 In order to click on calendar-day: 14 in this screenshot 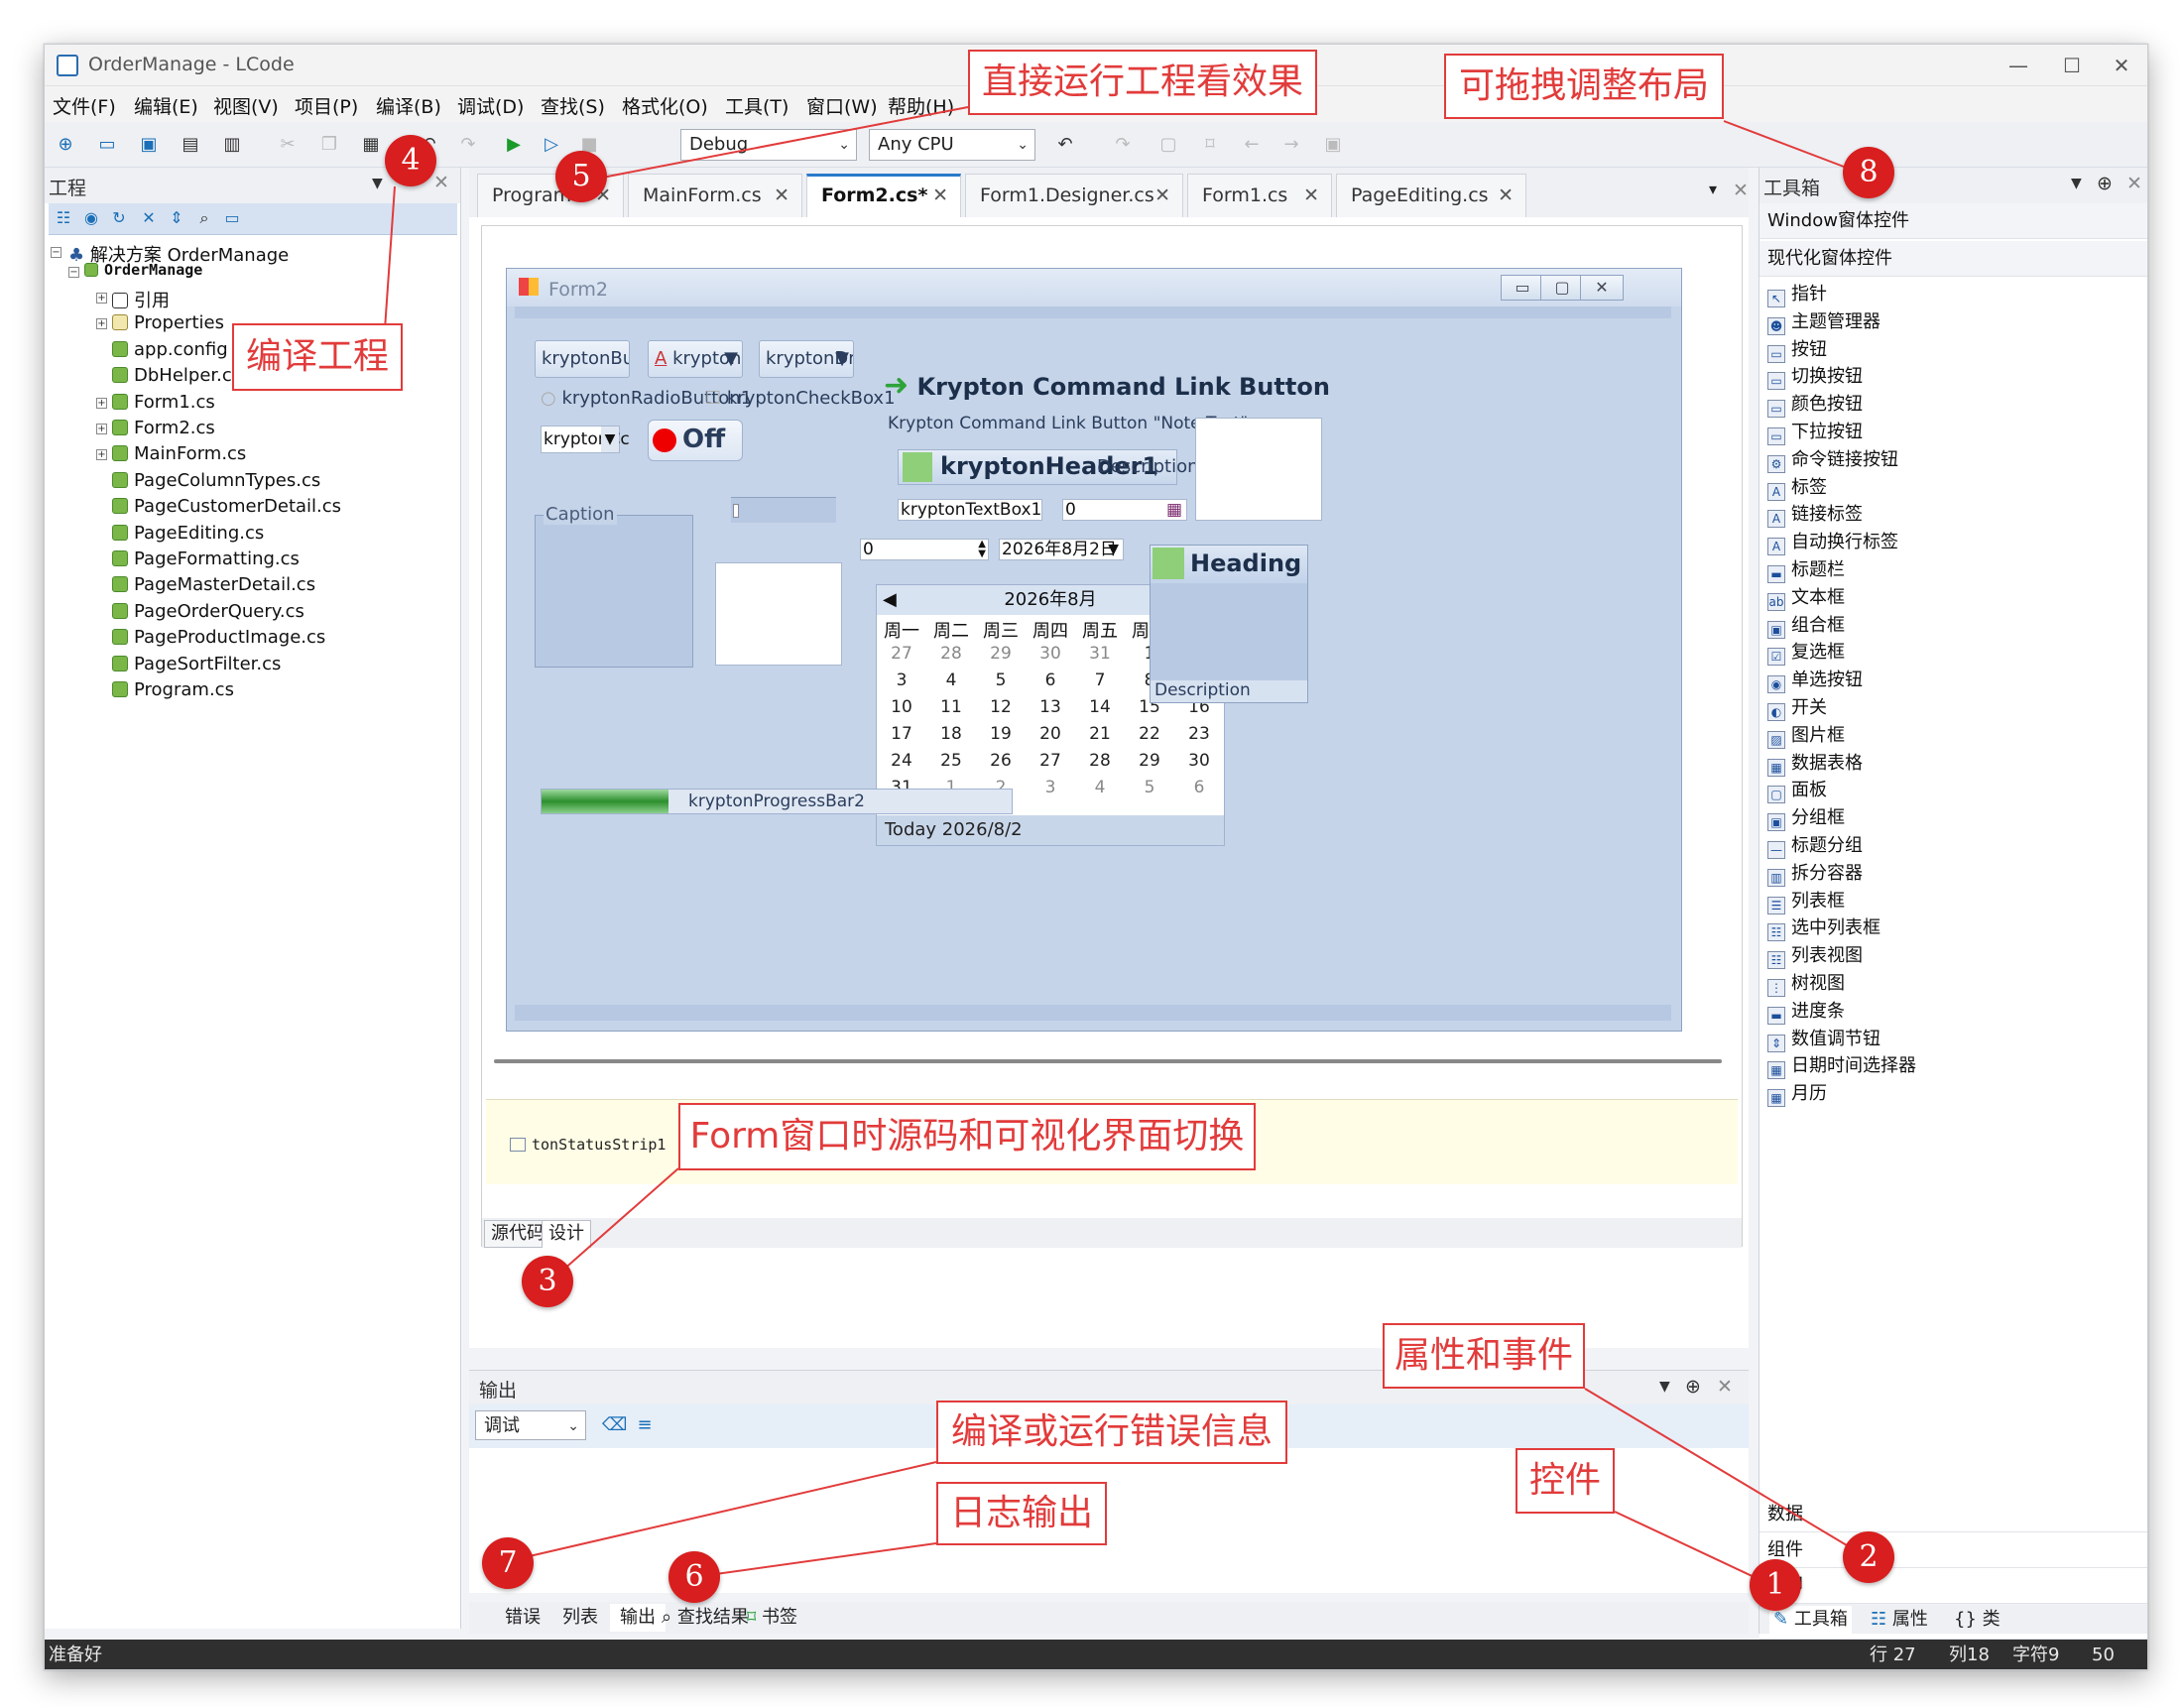, I will do `click(1100, 707)`.